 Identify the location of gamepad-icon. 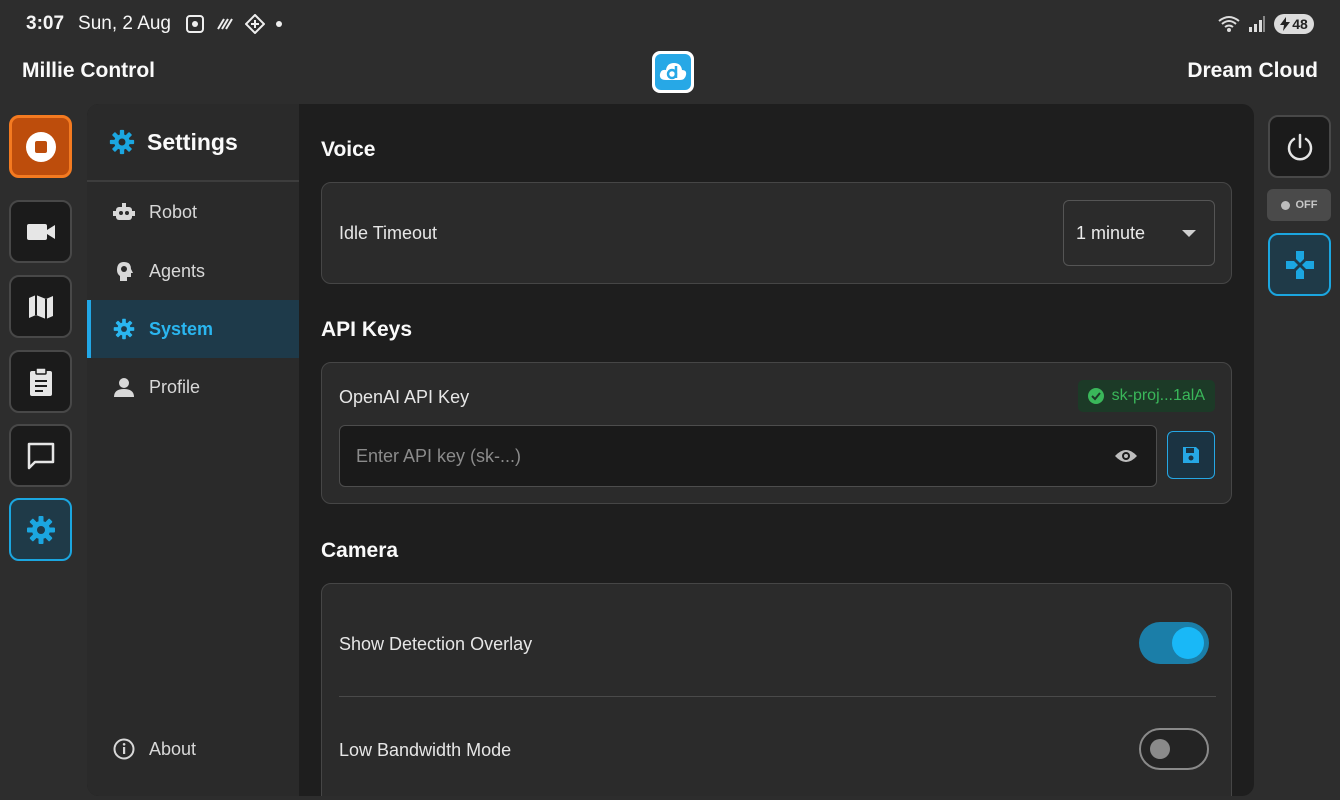
(1299, 264).